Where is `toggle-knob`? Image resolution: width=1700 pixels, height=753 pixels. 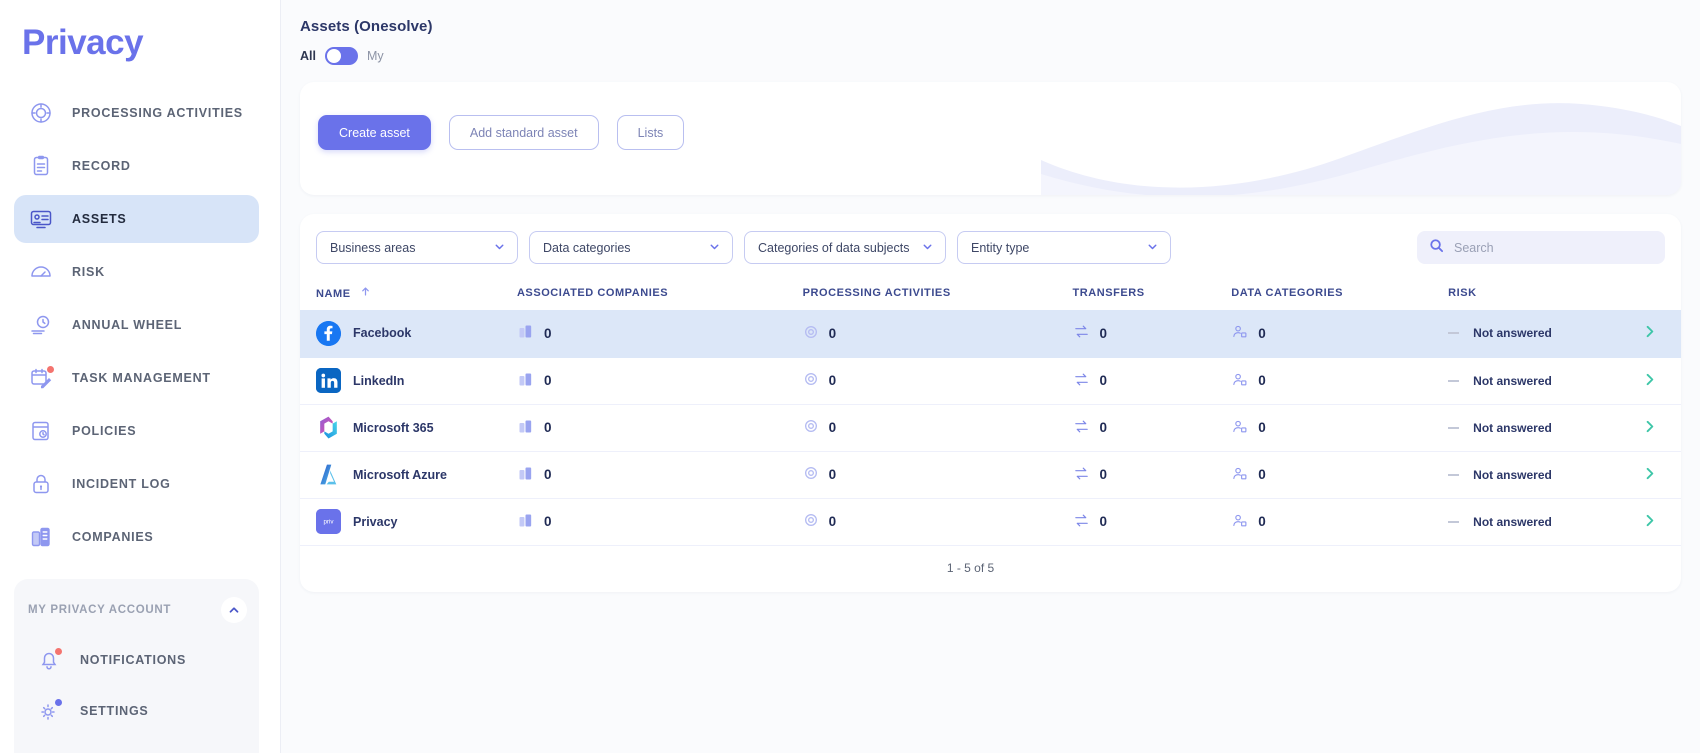 toggle-knob is located at coordinates (333, 56).